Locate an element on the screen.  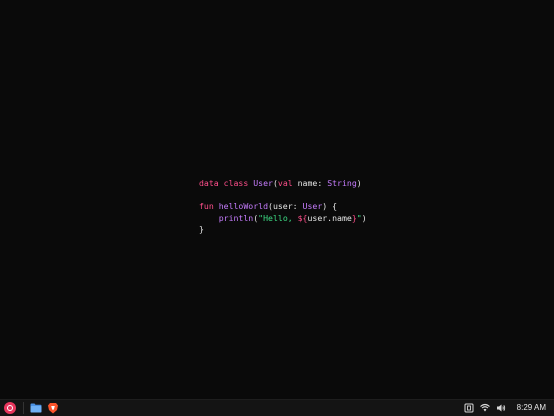
volume-icon is located at coordinates (501, 408).